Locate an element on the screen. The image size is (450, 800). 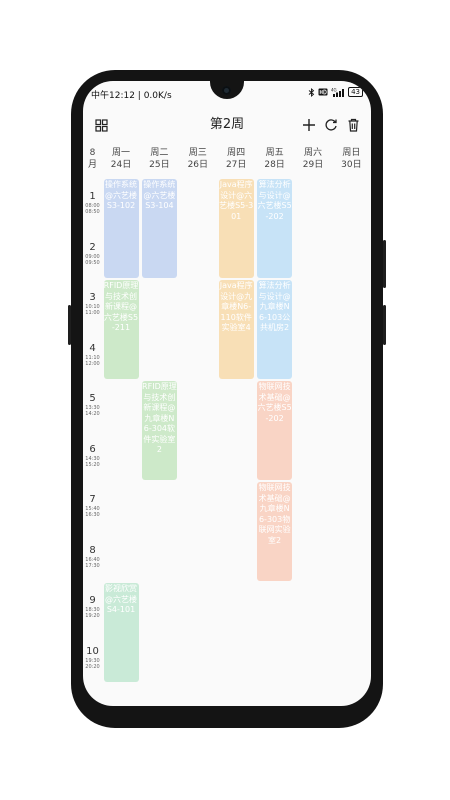
period-num: 6 is located at coordinates (92, 449).